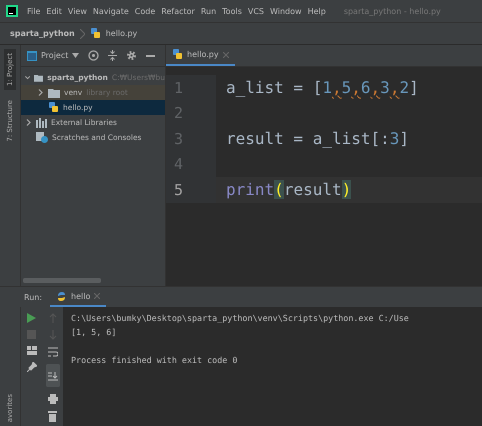 The height and width of the screenshot is (426, 482). Describe the element at coordinates (288, 190) in the screenshot. I see `code-line: print(result)` at that location.